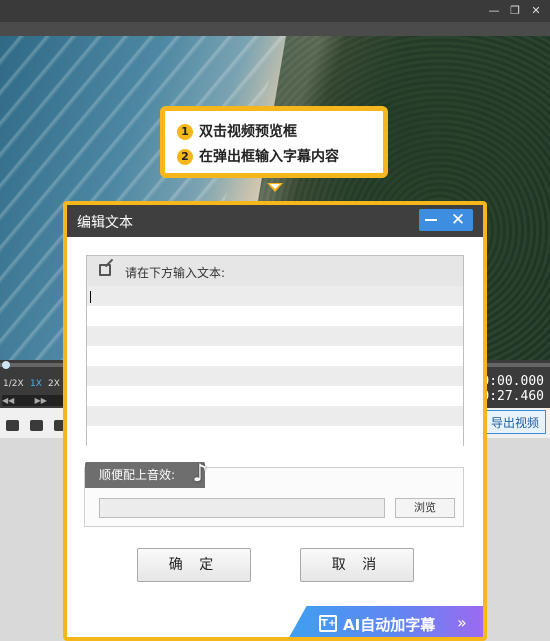  Describe the element at coordinates (389, 625) in the screenshot. I see `ai-subtitle-label: AI自动加字幕` at that location.